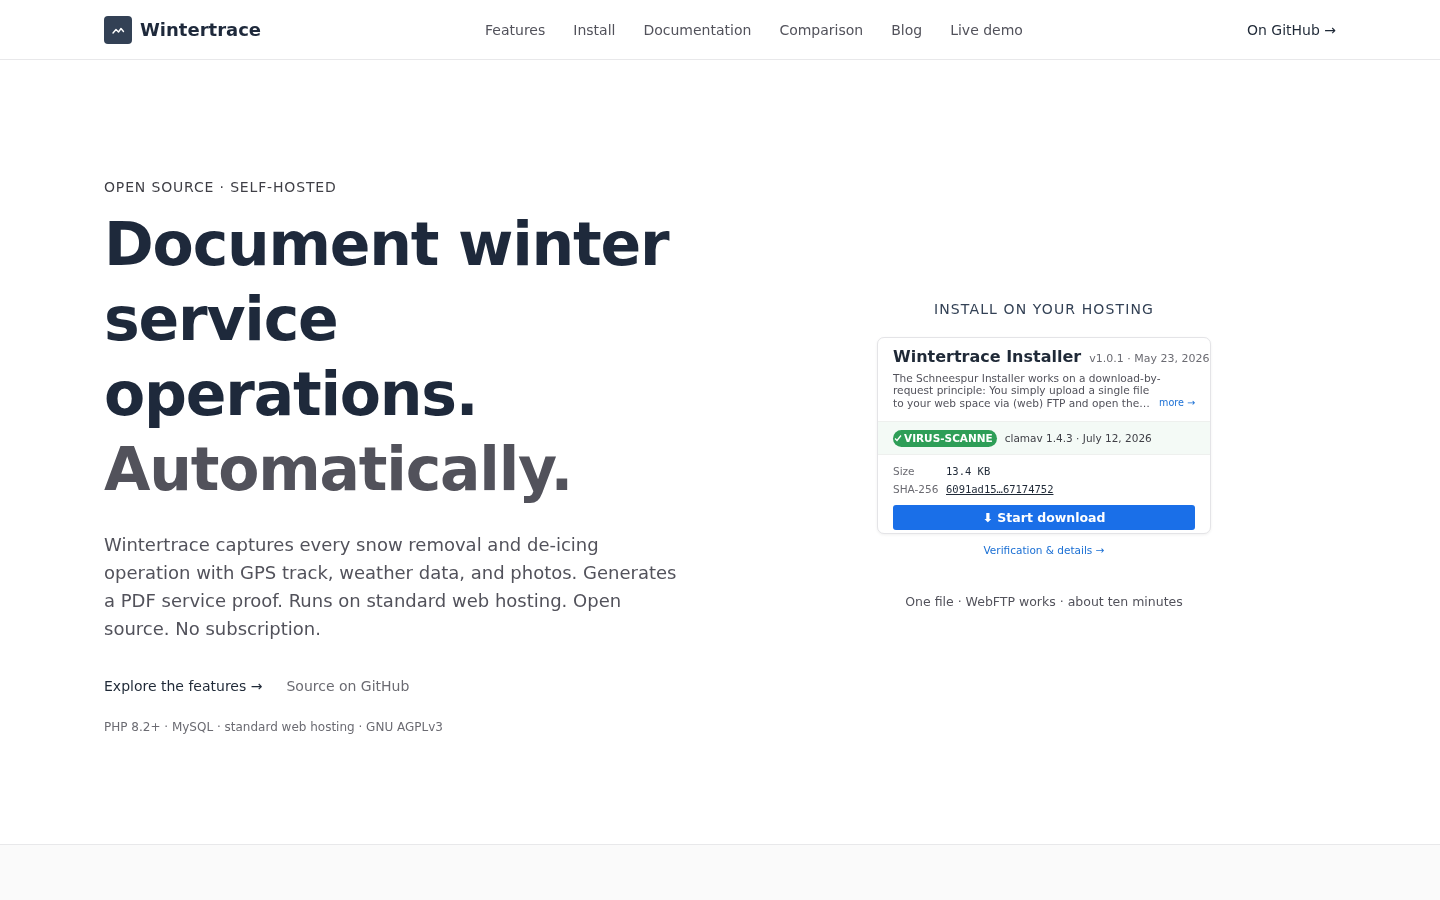  I want to click on field-value: 13.4 KB, so click(968, 472).